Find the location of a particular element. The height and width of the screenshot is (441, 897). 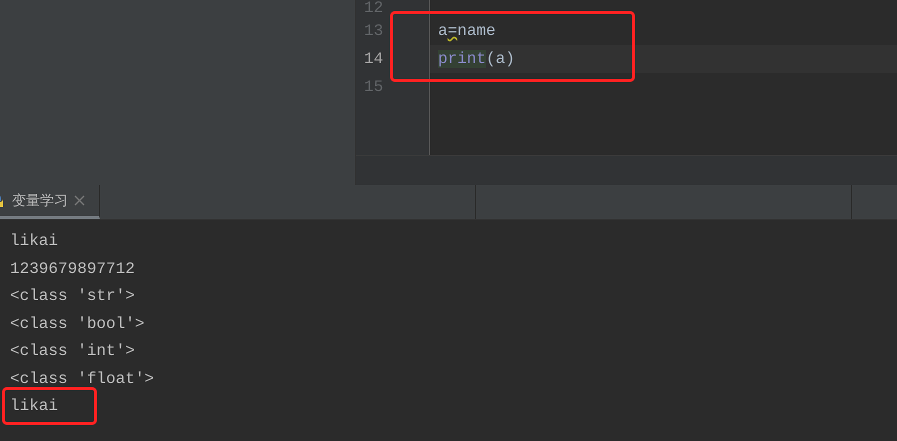

tab-label: 变量学习 is located at coordinates (40, 201).